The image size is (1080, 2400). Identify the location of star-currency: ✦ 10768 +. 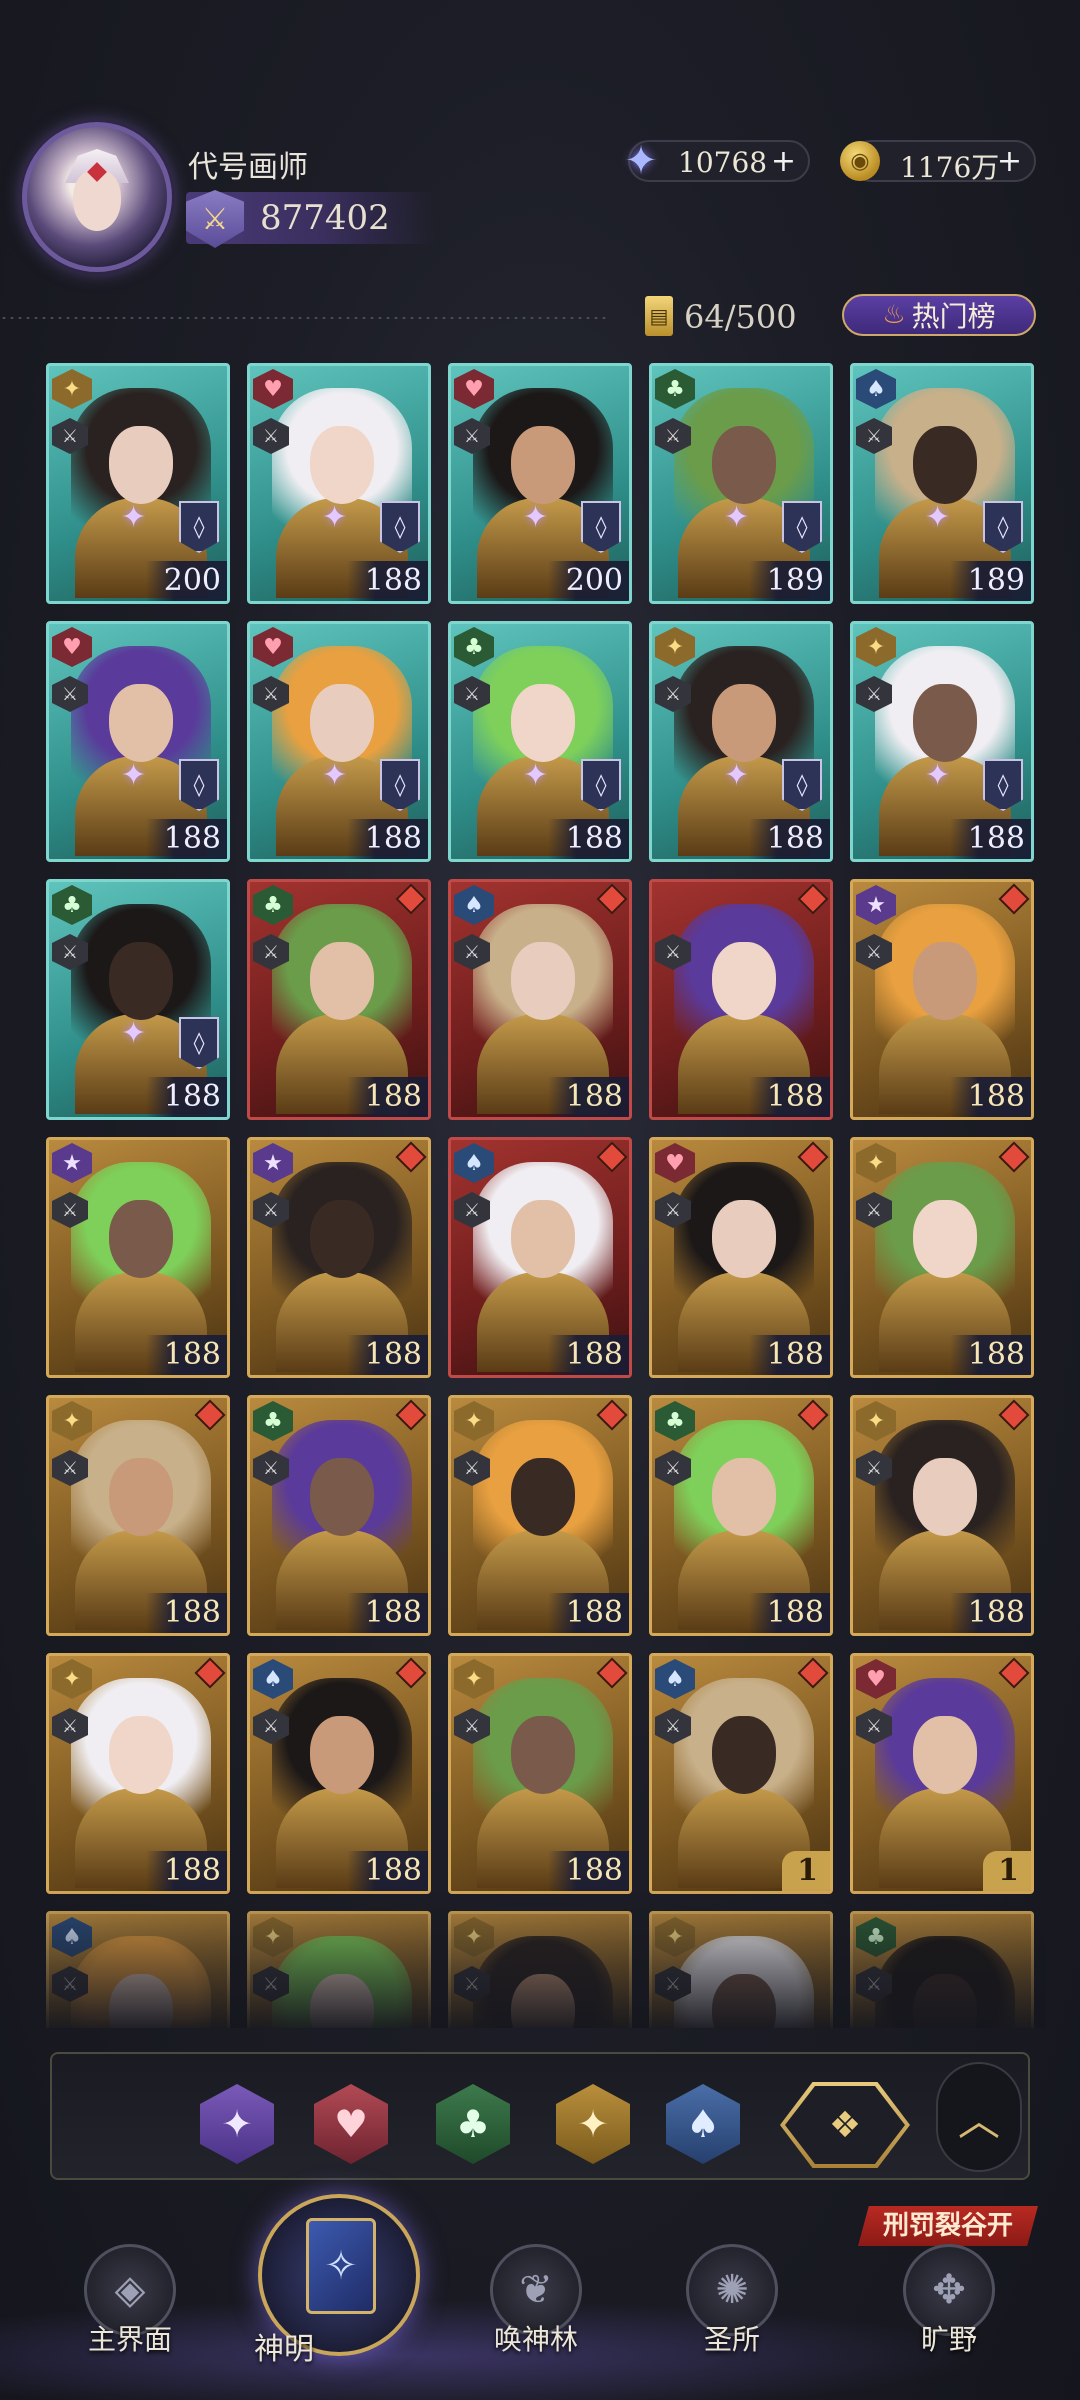
(717, 161).